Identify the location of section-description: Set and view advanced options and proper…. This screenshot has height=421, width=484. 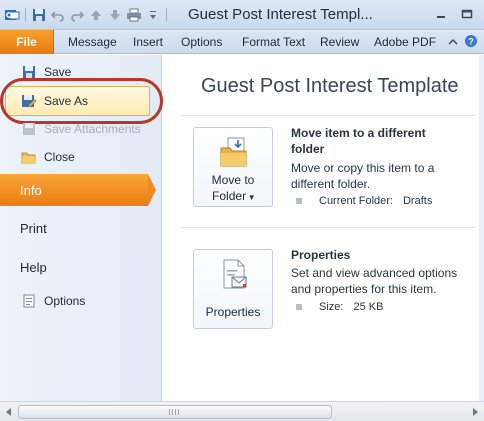
(374, 281).